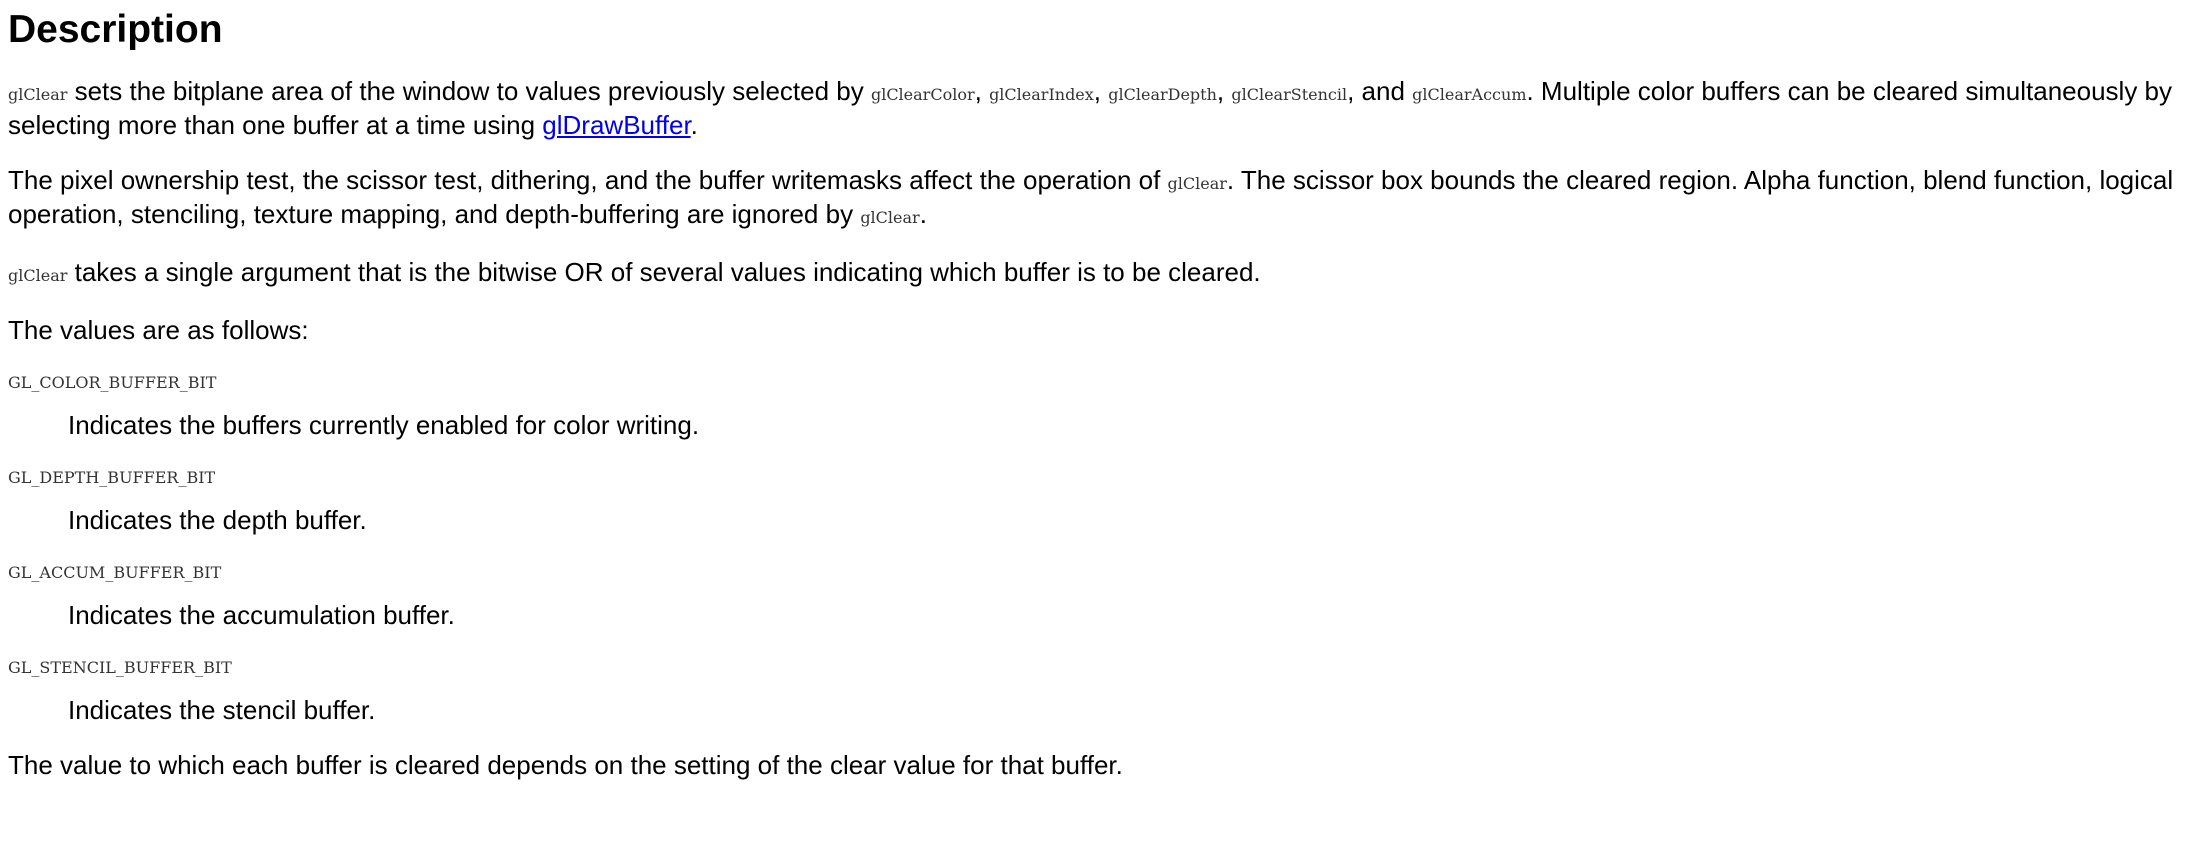 This screenshot has width=2200, height=864. What do you see at coordinates (261, 615) in the screenshot?
I see `value-description: Indicates the accumulation buffer.` at bounding box center [261, 615].